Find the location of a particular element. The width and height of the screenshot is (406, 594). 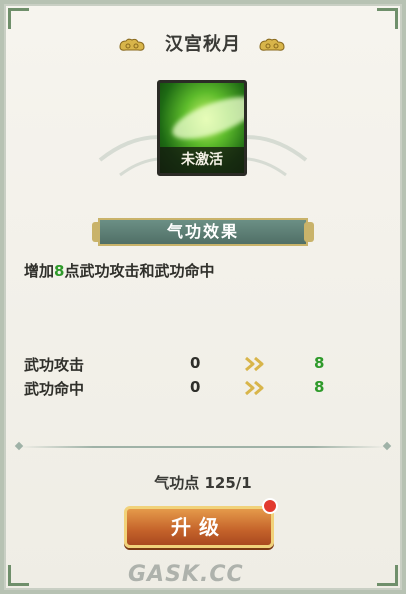

divider is located at coordinates (203, 447).